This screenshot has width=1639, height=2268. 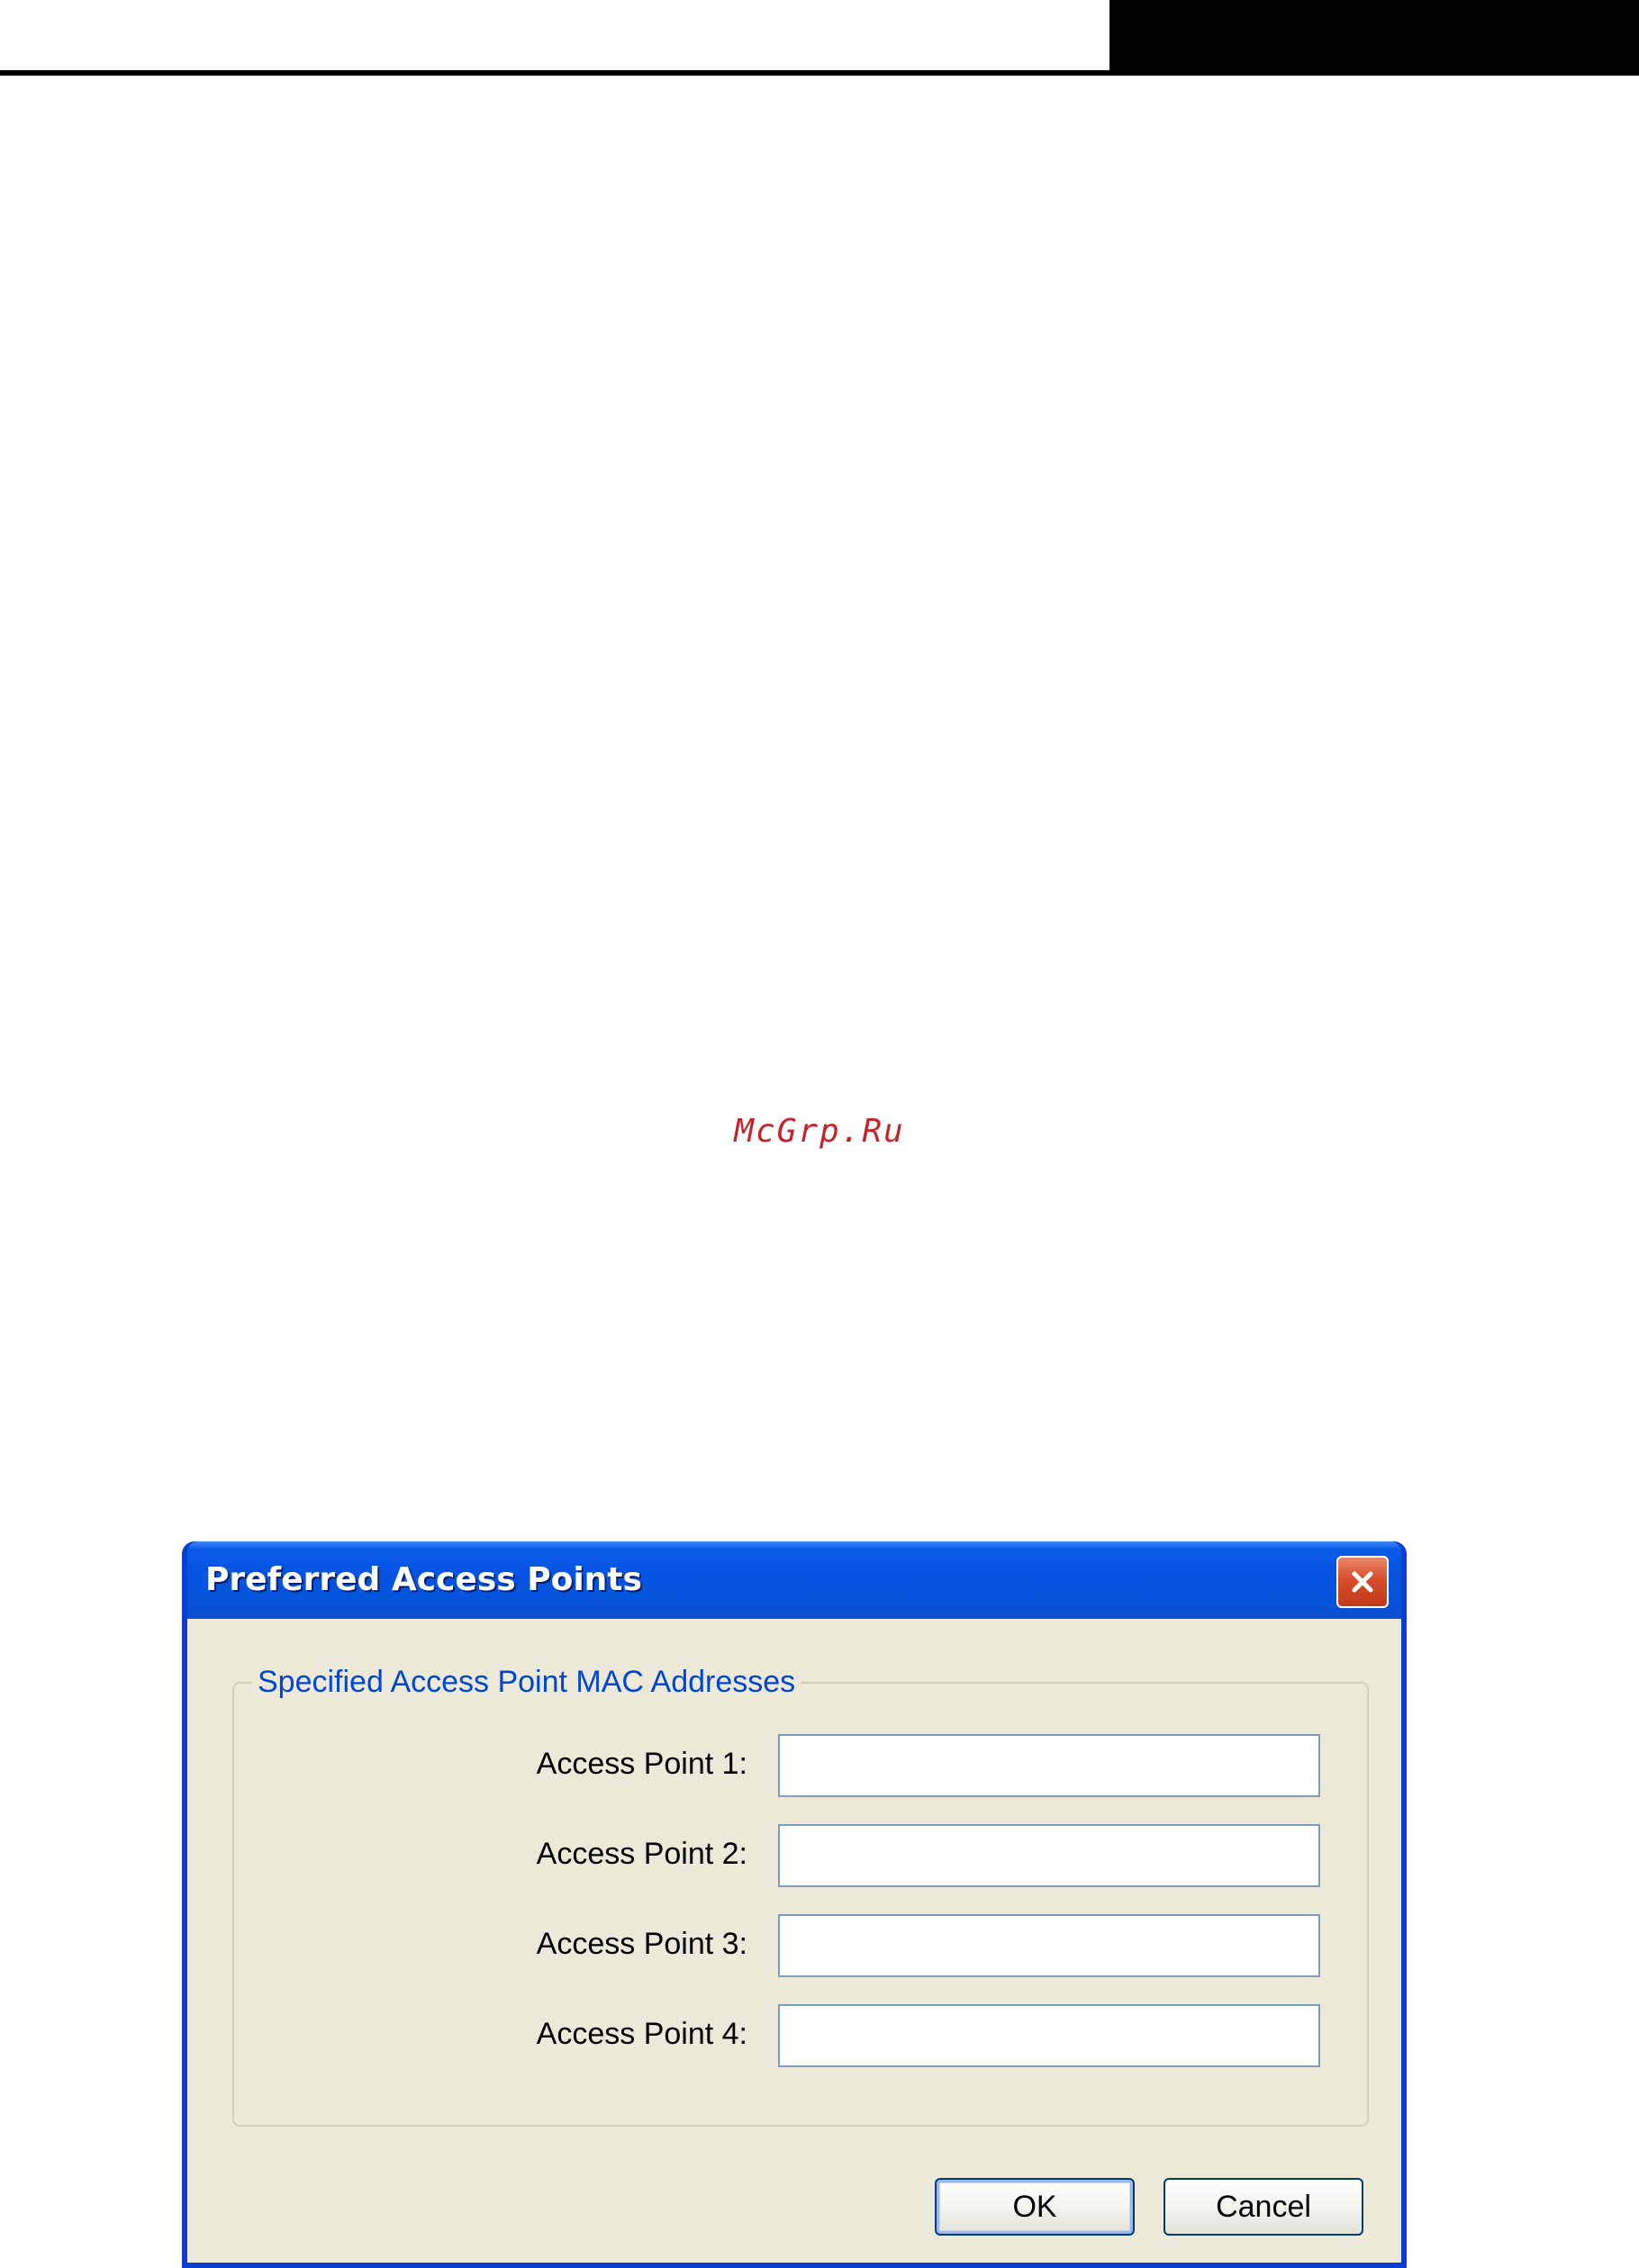 I want to click on close-button, so click(x=1363, y=1582).